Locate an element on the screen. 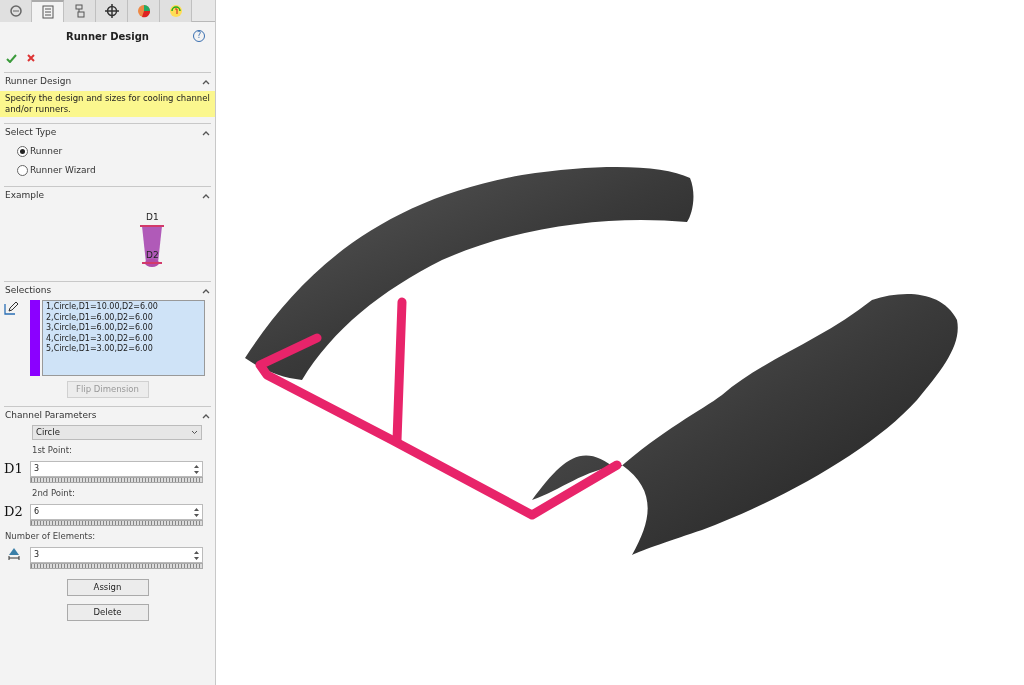 The width and height of the screenshot is (1024, 685). radio-label: Runner Wizard is located at coordinates (63, 170).